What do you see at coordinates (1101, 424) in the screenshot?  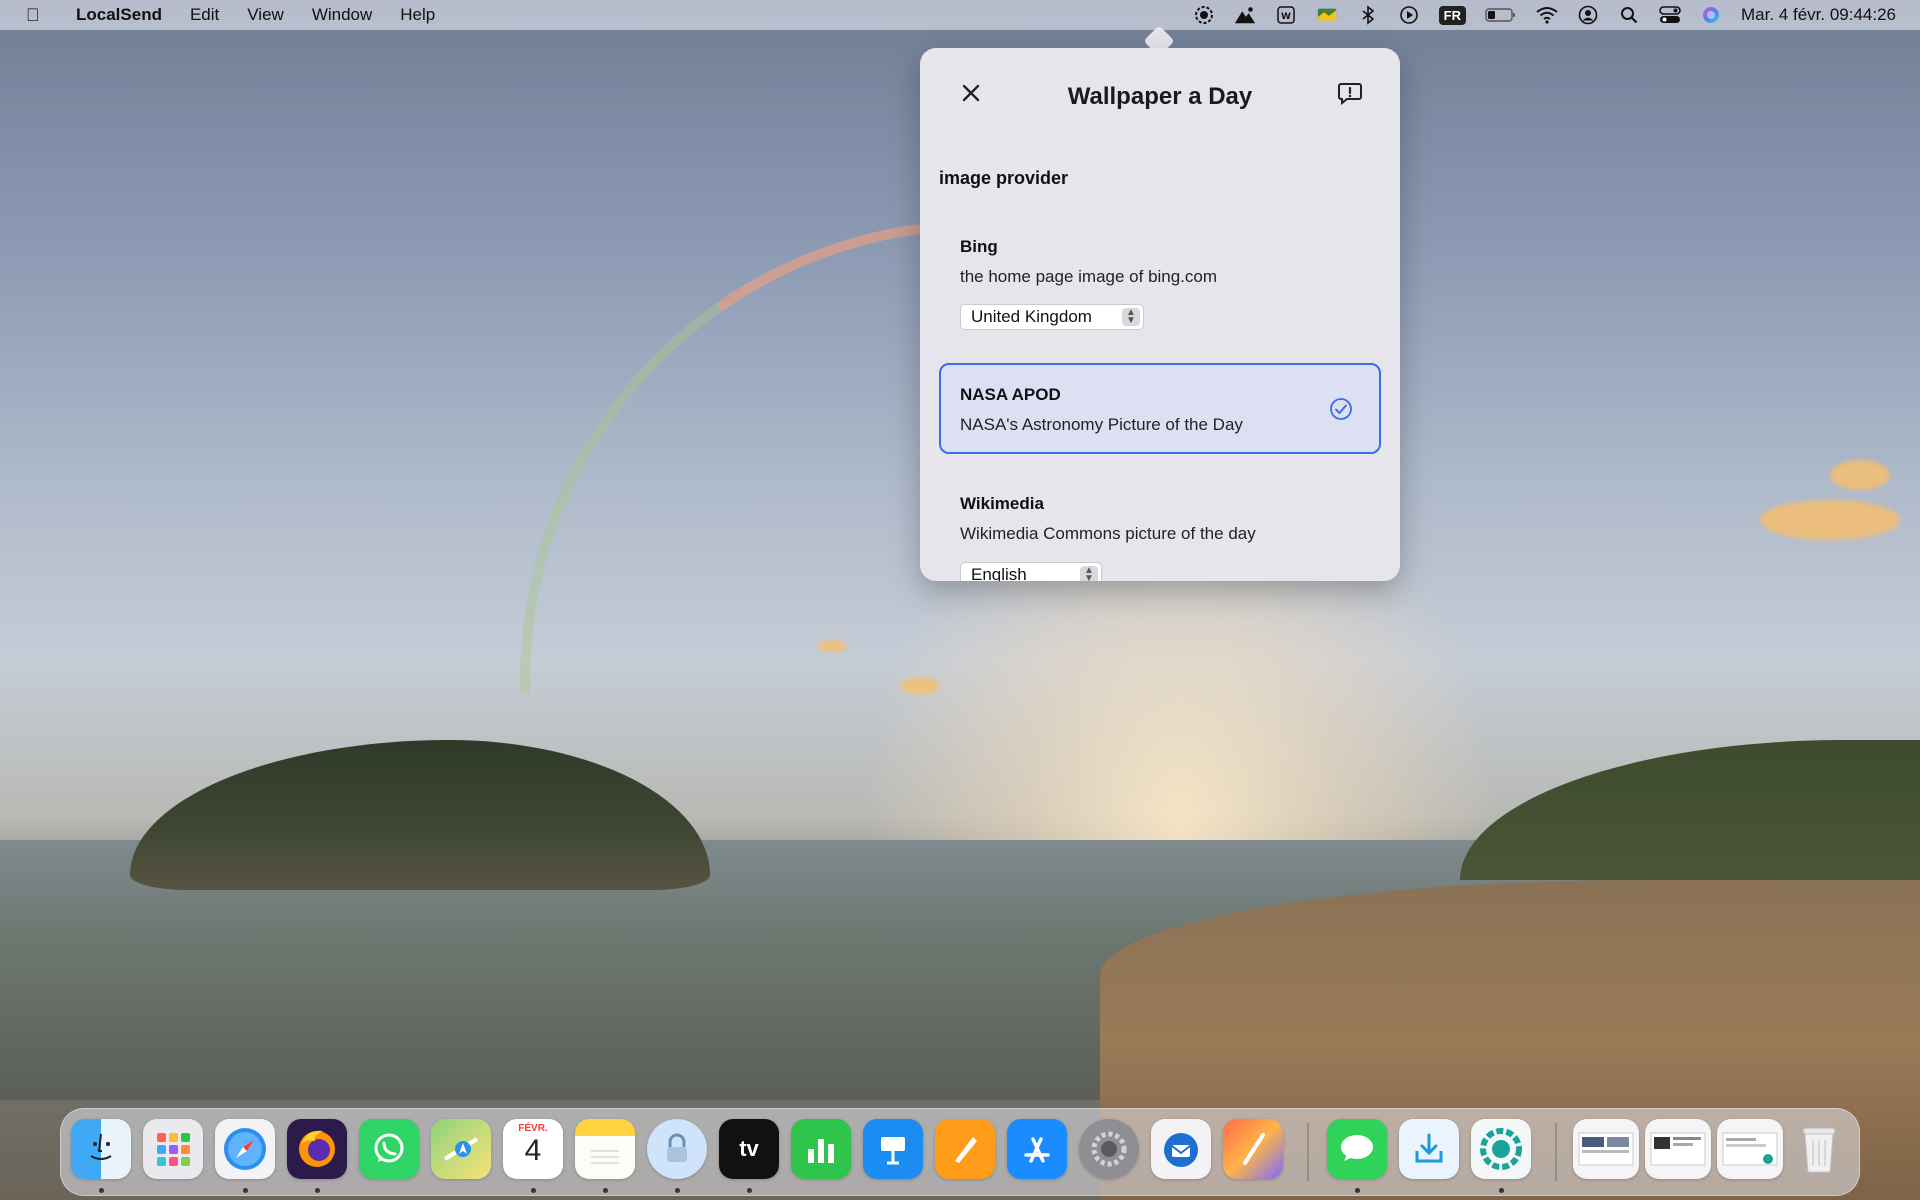 I see `provider-description: NASA's Astronomy Picture of the Day` at bounding box center [1101, 424].